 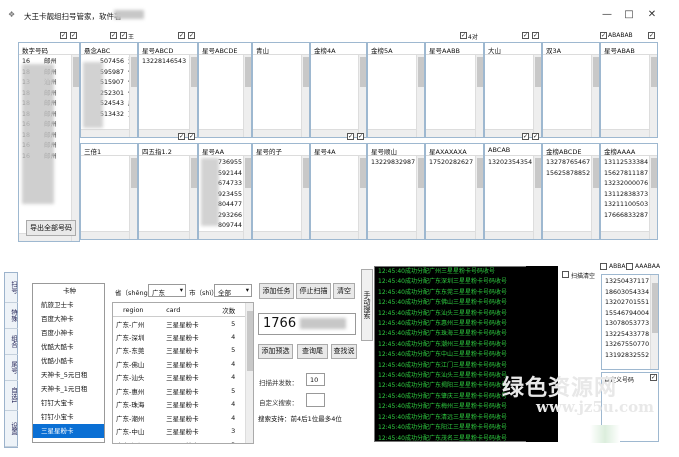 What do you see at coordinates (68, 389) in the screenshot?
I see `card-list-item: 天神卡_1元日租` at bounding box center [68, 389].